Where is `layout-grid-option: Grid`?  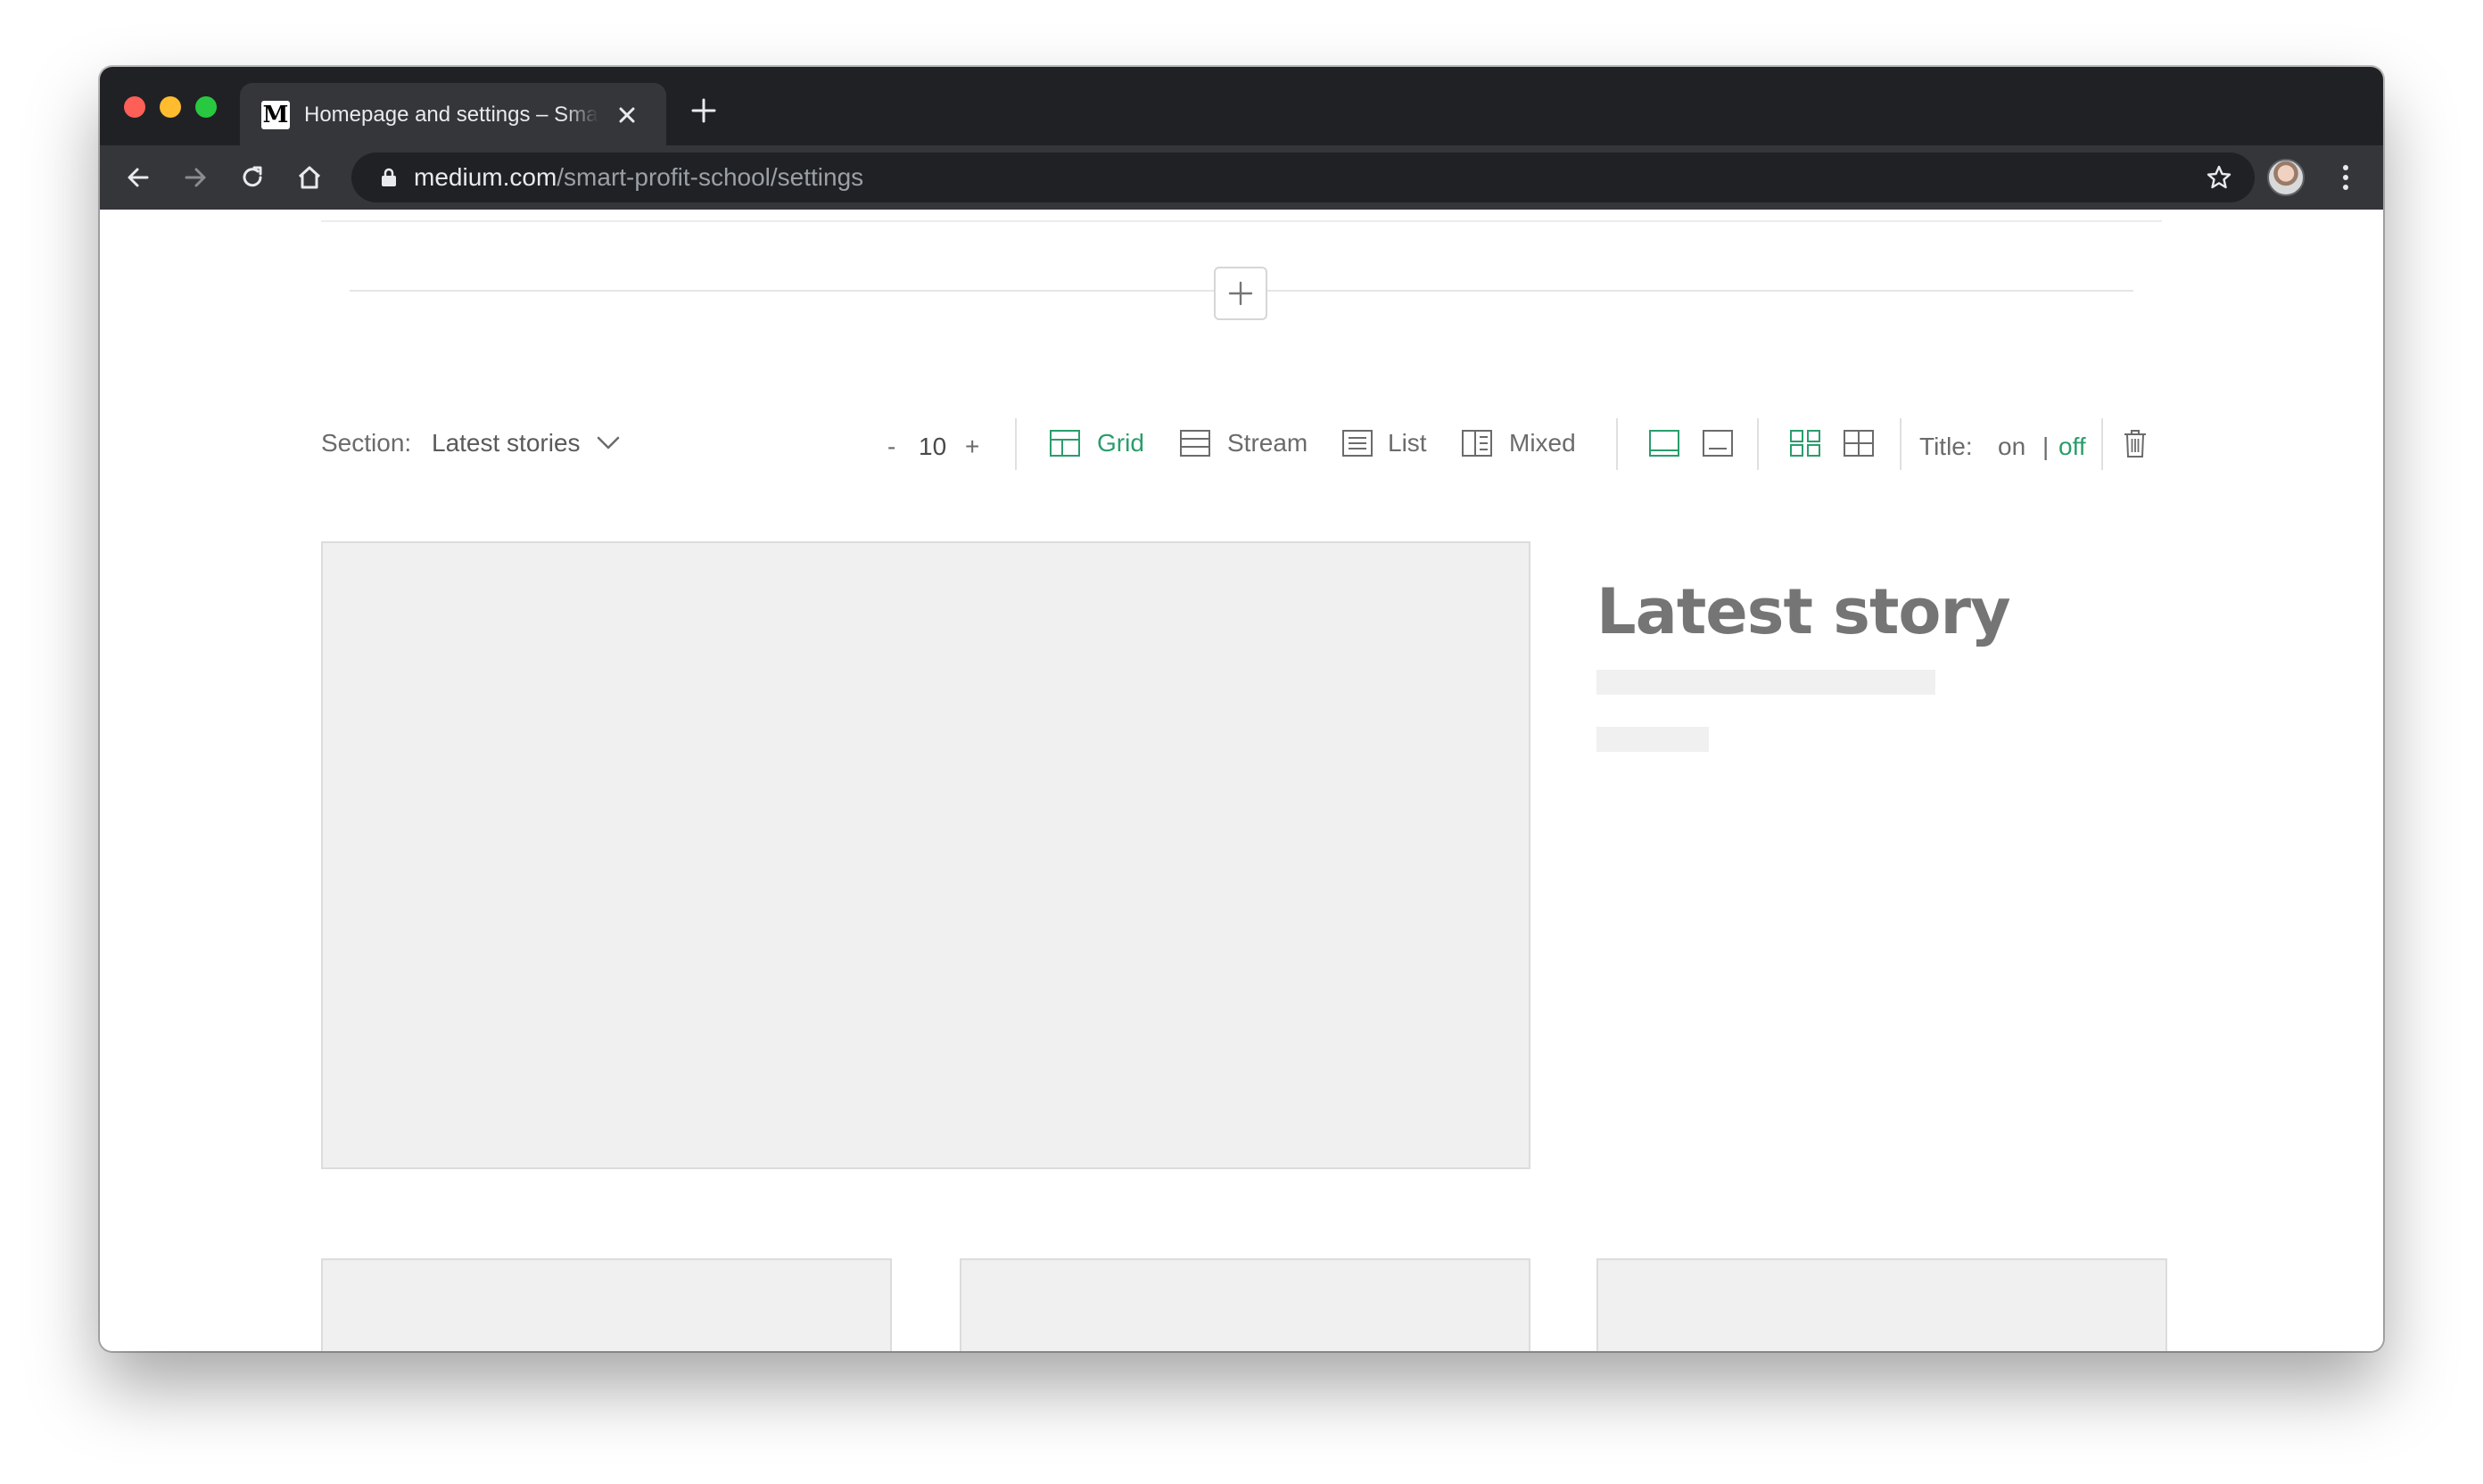
layout-grid-option: Grid is located at coordinates (1120, 443).